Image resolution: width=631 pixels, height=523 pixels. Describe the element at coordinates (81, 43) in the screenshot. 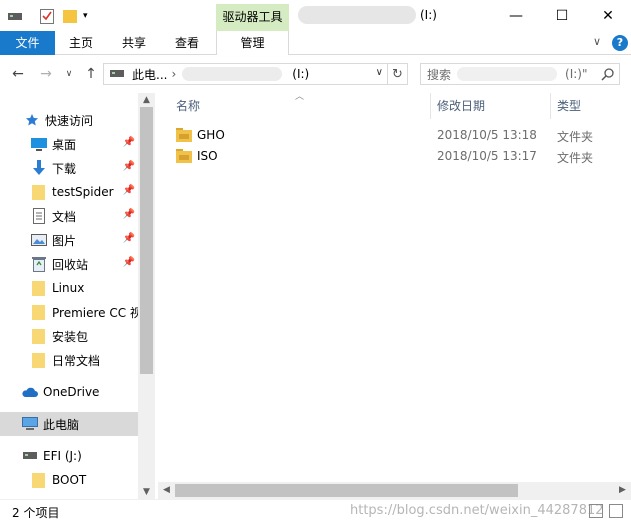

I see `tab-home: 主页` at that location.